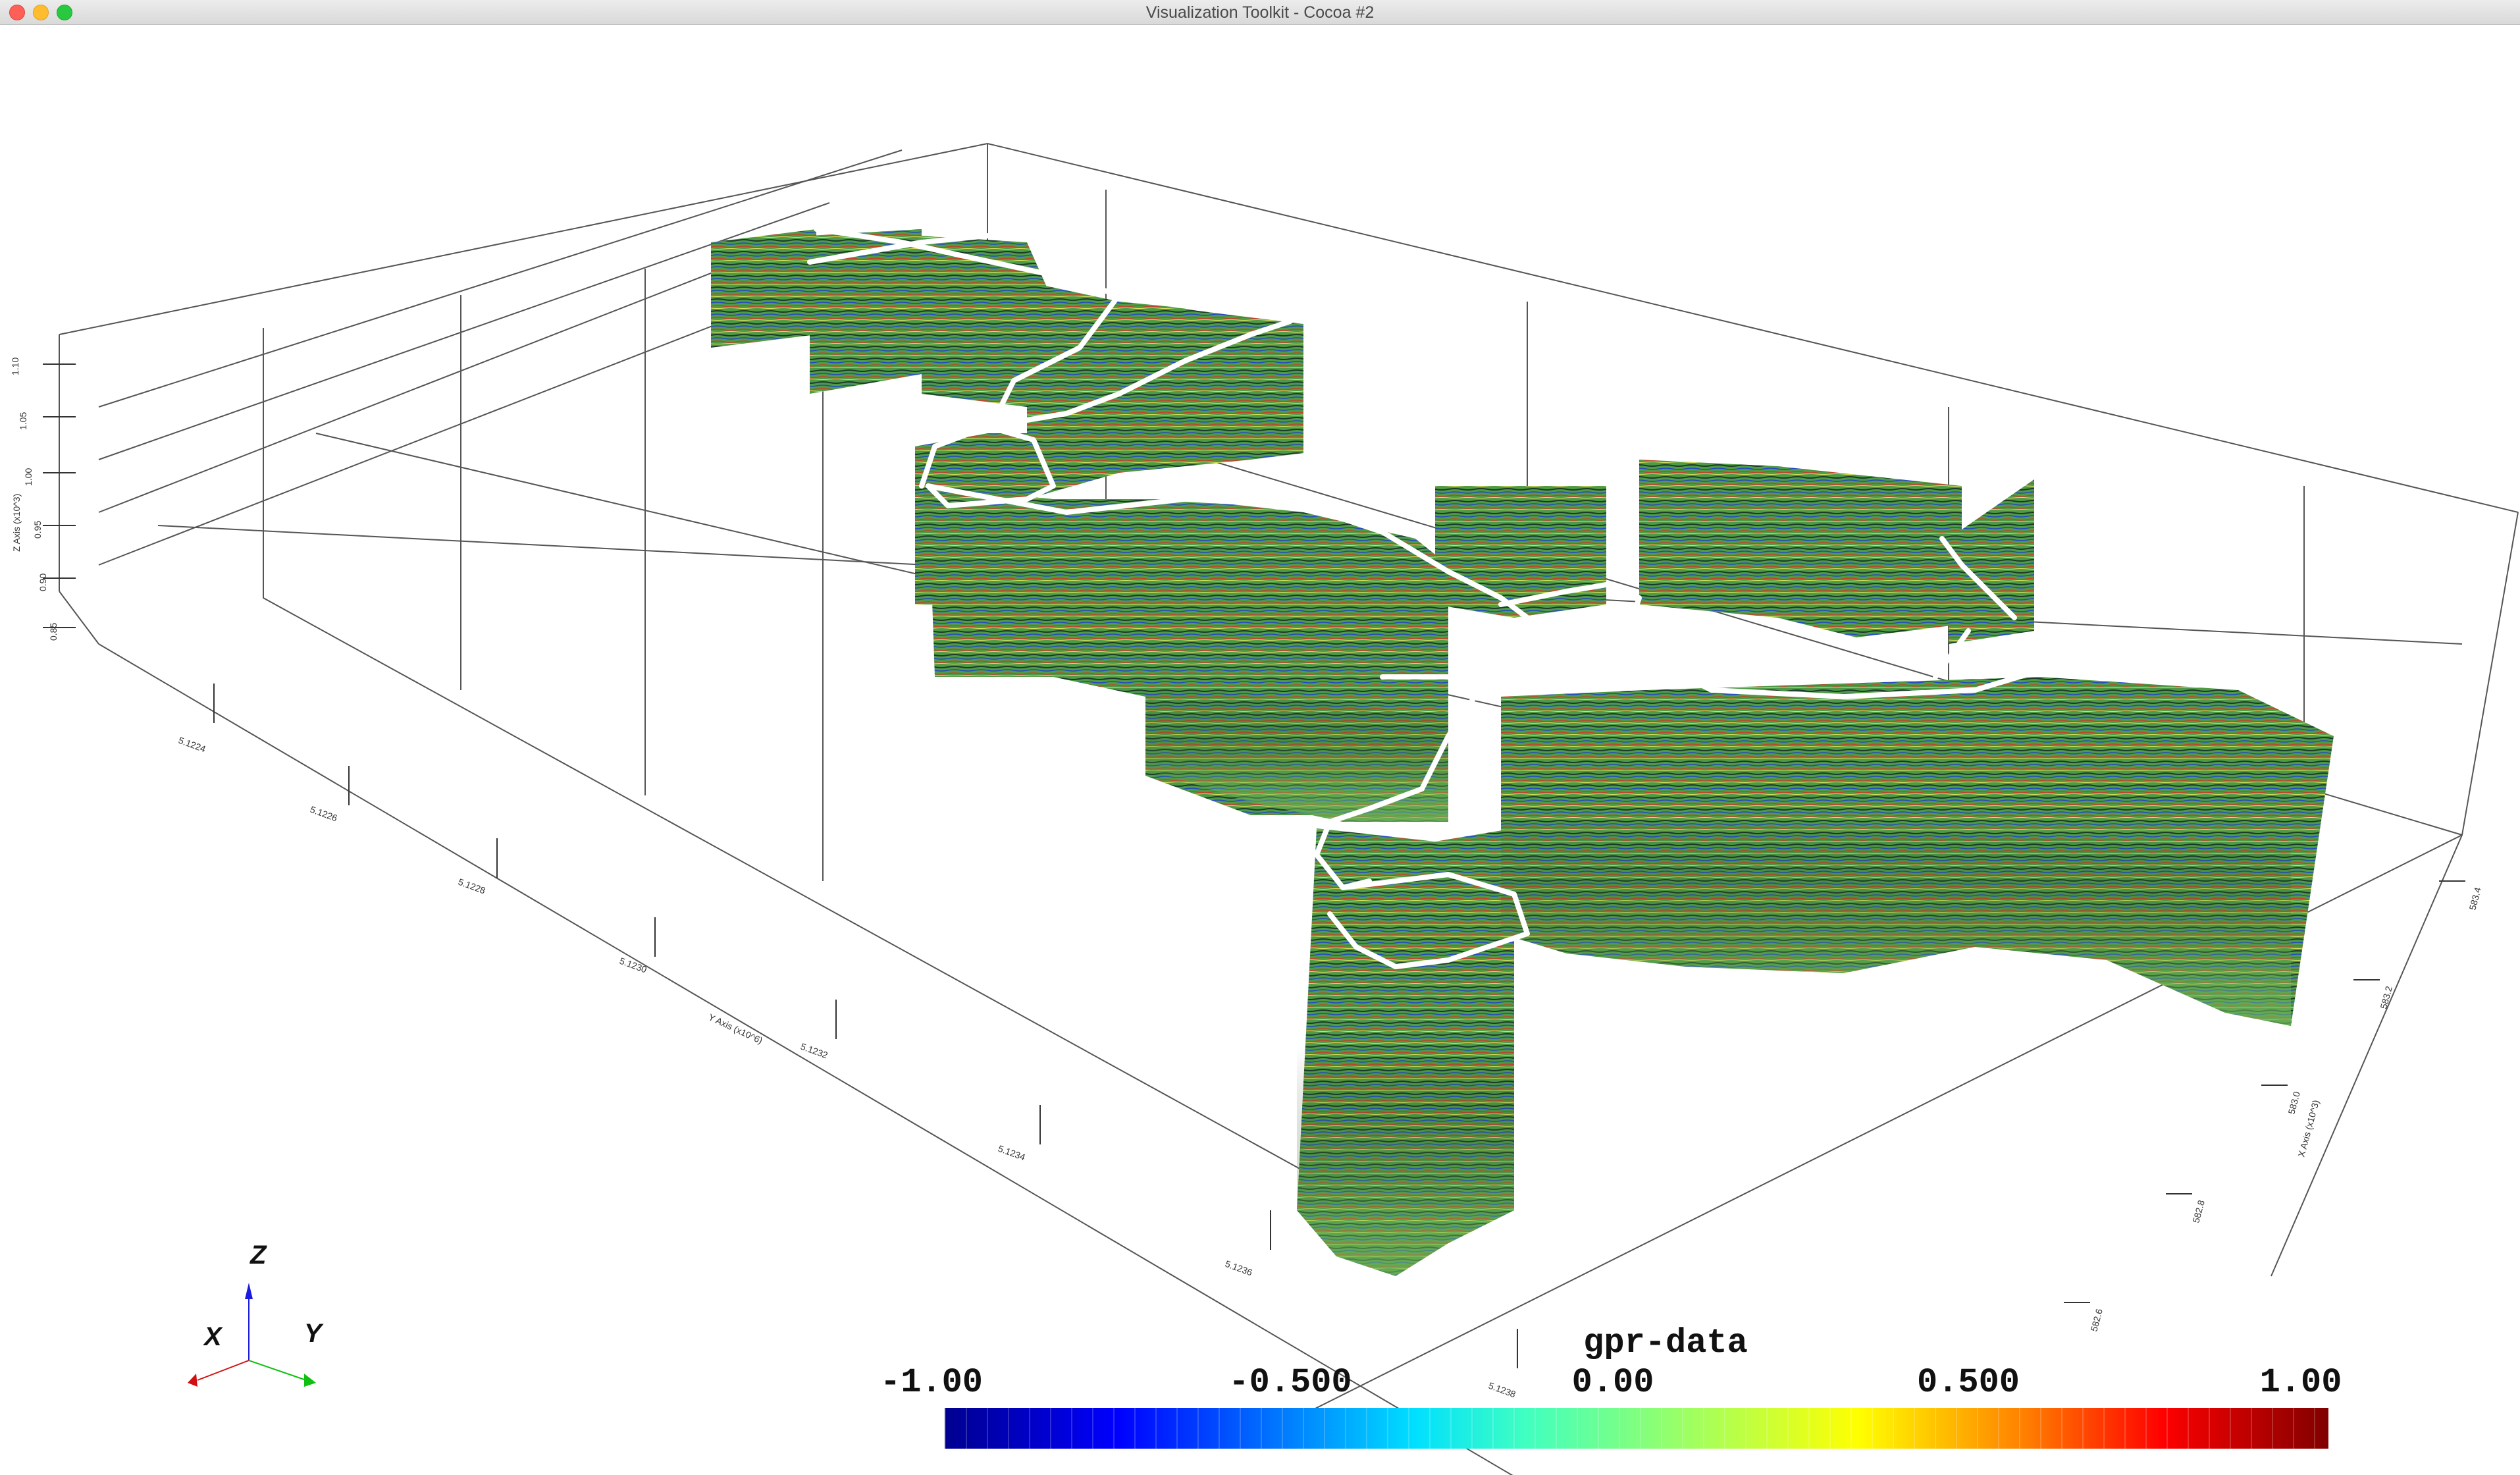 This screenshot has height=1475, width=2520. Describe the element at coordinates (735, 1029) in the screenshot. I see `y-axis-label: Y Axis (x10^6)` at that location.